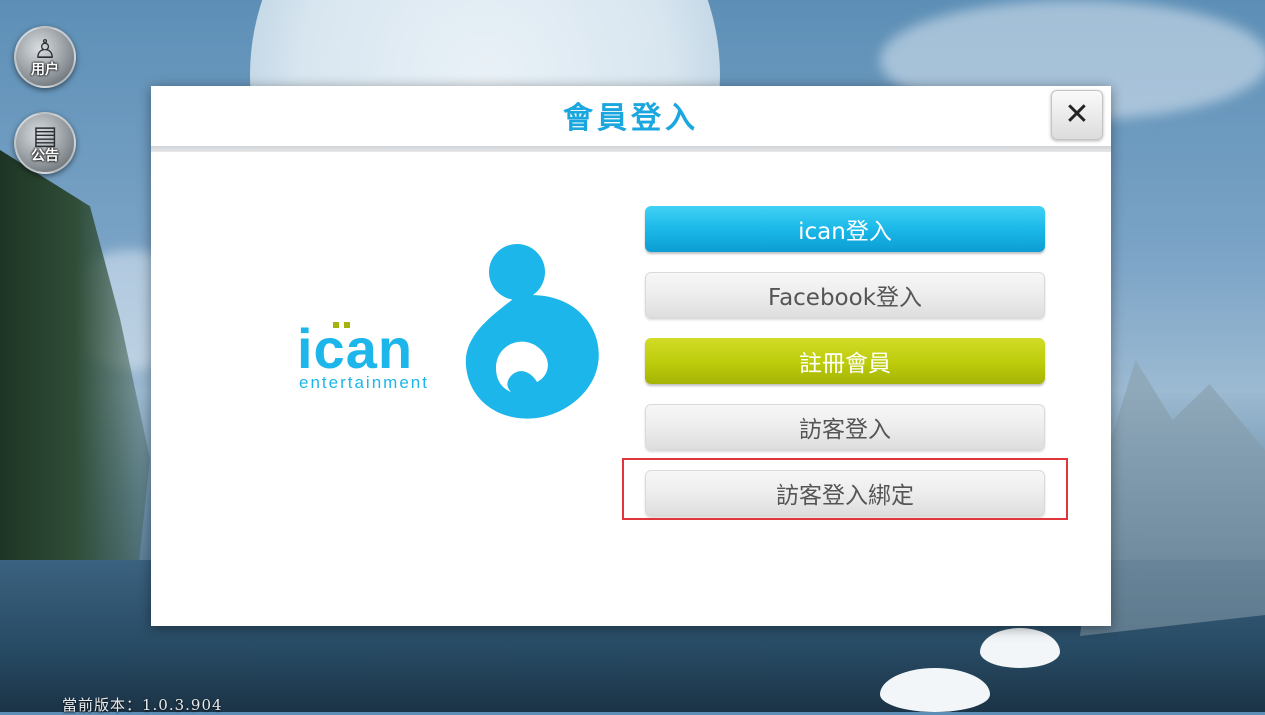 Image resolution: width=1265 pixels, height=715 pixels. I want to click on ican-logo: ican entertainment, so click(448, 331).